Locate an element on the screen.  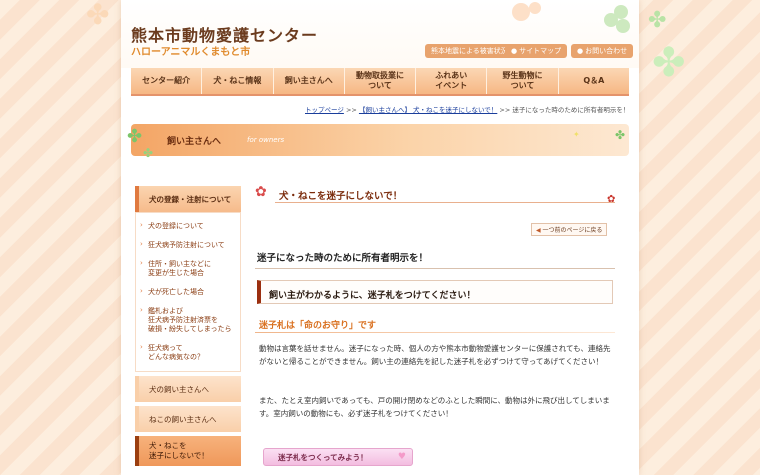
nav-item-dog-cat-info: 犬・ねこ情報 is located at coordinates (238, 81).